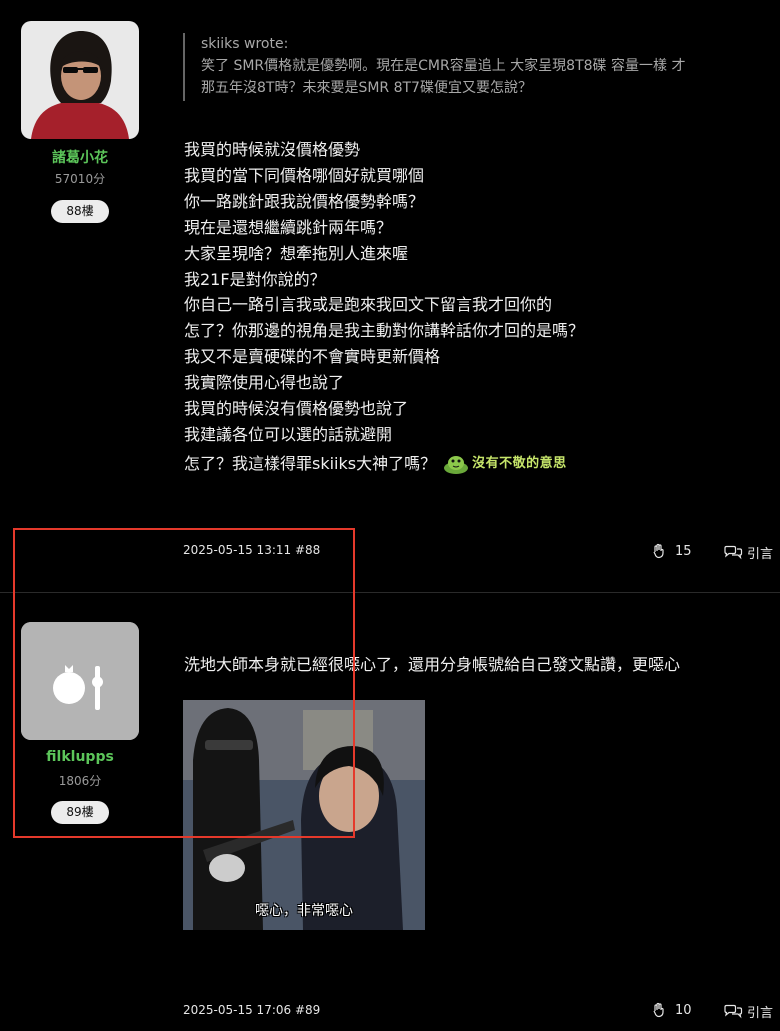 The image size is (780, 1031). I want to click on image-caption: 噁心，非常噁心, so click(304, 911).